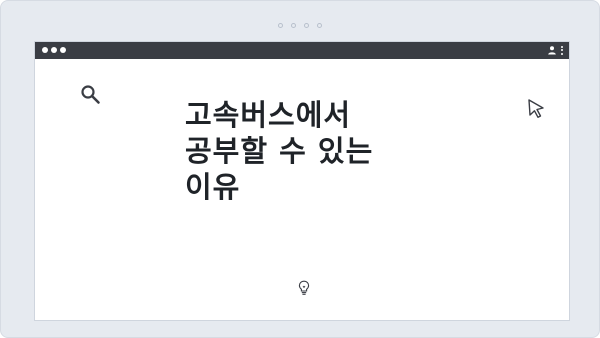  Describe the element at coordinates (45, 50) in the screenshot. I see `close-dot` at that location.